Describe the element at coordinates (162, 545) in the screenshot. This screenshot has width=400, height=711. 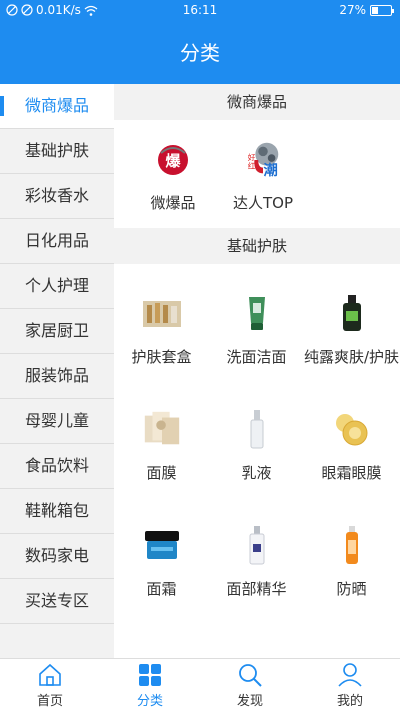
I see `cream-jar-icon` at that location.